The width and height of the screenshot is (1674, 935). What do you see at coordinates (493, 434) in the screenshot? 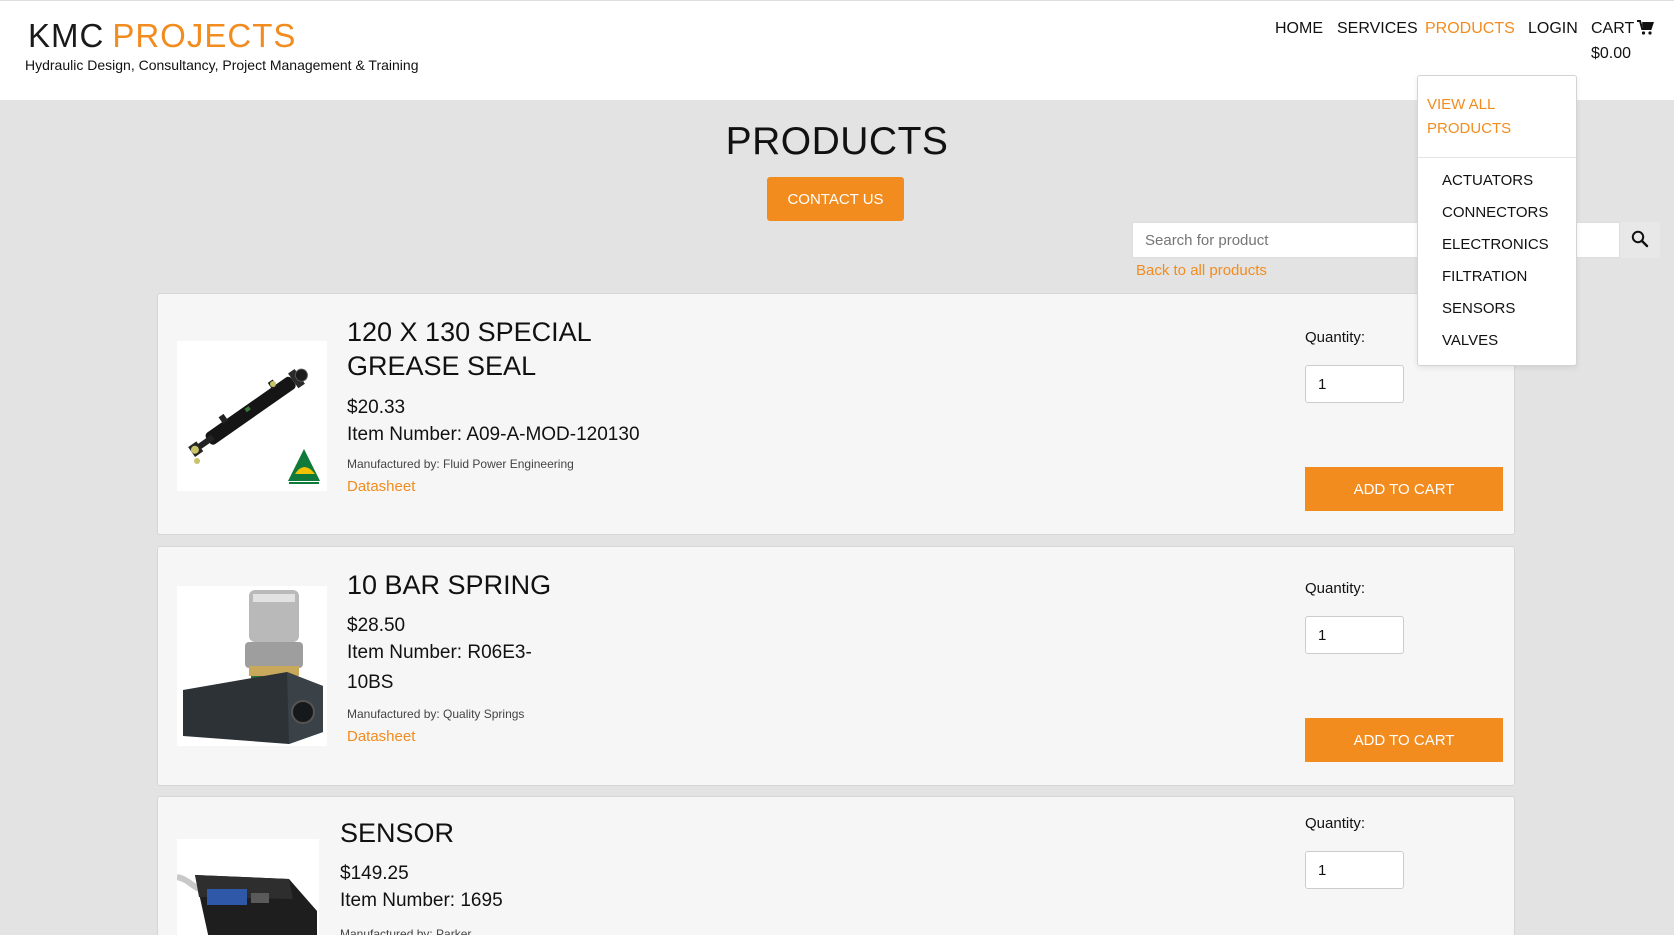
I see `product-item-number: Item Number: A09-A-MOD-120130` at bounding box center [493, 434].